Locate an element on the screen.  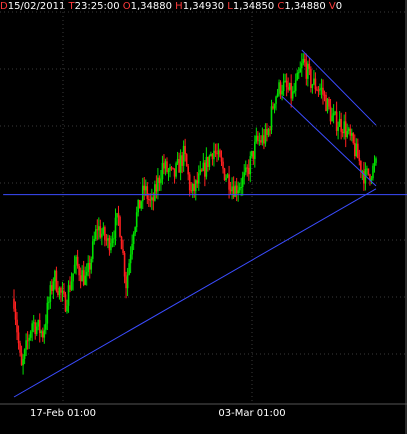
x-axis: 17-Feb 01:00 03-Mar 01:00 is located at coordinates (158, 413).